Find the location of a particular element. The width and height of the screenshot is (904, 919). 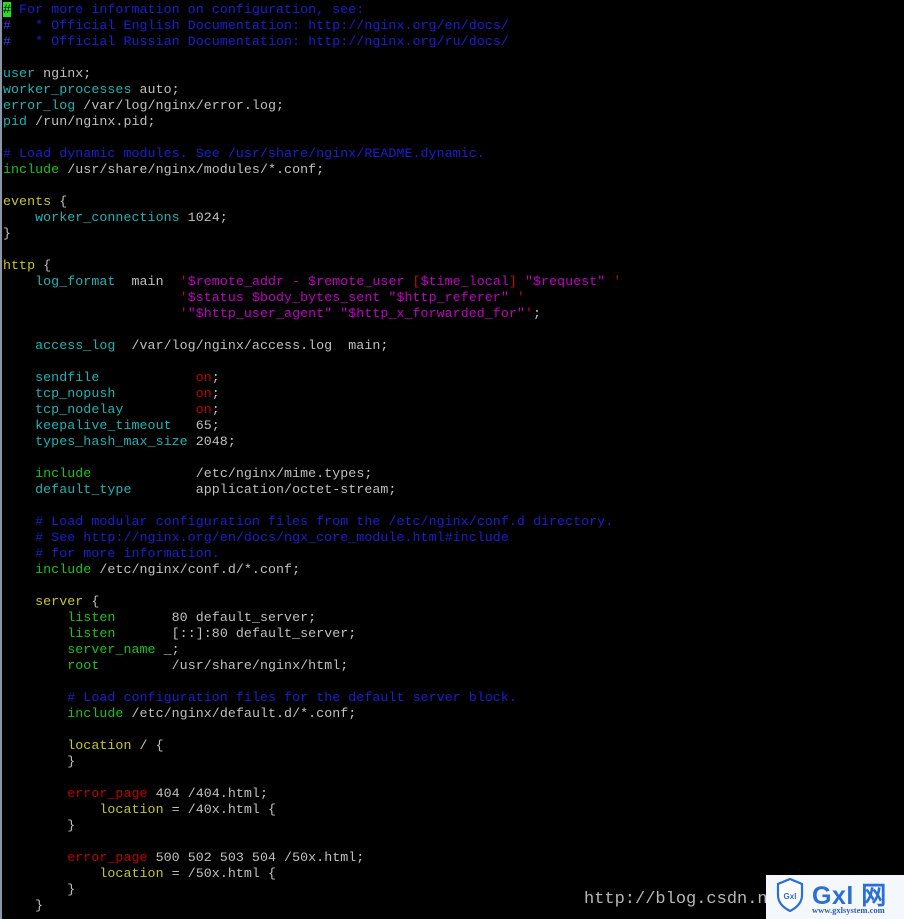

code-line: location = /40x.html { is located at coordinates (312, 810).